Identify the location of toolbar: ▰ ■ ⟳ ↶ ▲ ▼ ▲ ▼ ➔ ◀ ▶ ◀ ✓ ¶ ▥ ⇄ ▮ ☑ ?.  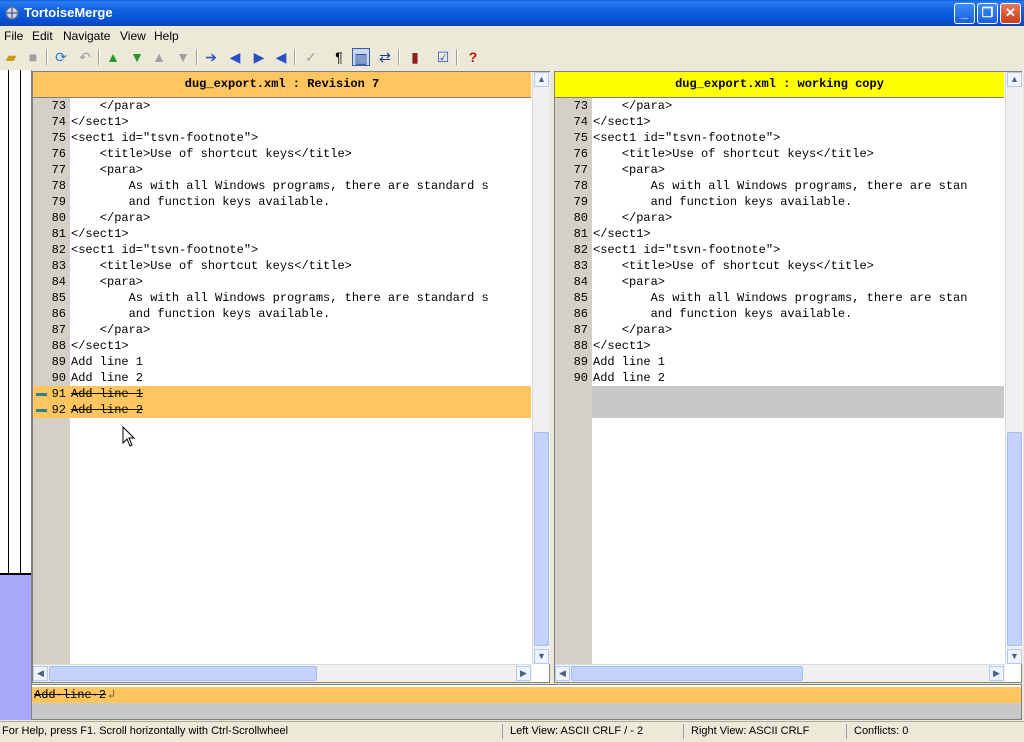
(512, 57).